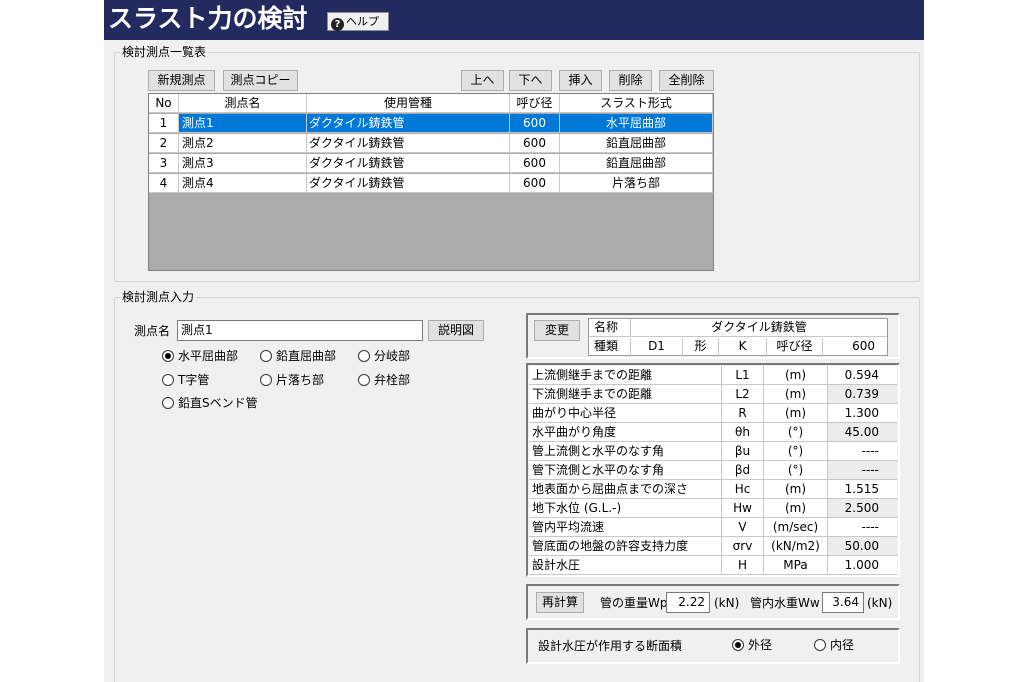 This screenshot has width=1024, height=682. What do you see at coordinates (862, 394) in the screenshot?
I see `param-value: 0.739` at bounding box center [862, 394].